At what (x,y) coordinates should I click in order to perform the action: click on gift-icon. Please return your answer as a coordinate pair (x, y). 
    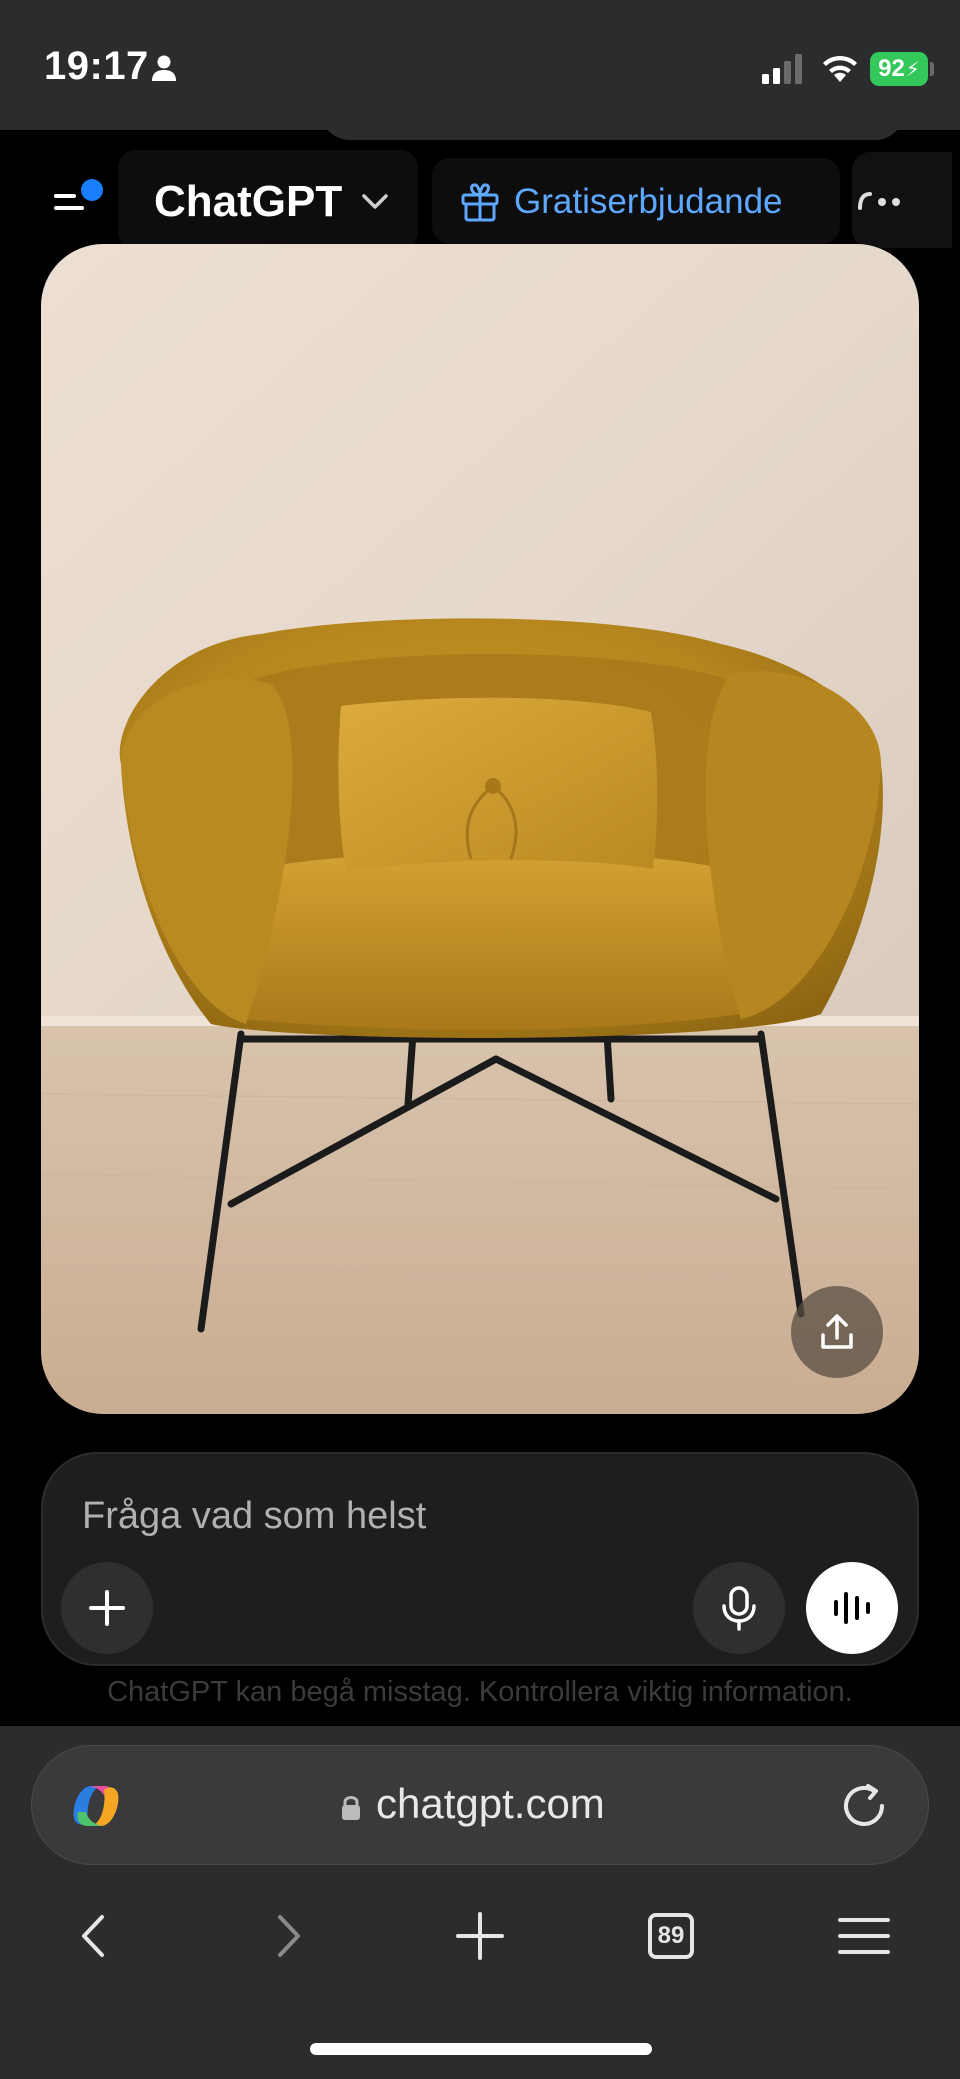
    Looking at the image, I should click on (480, 202).